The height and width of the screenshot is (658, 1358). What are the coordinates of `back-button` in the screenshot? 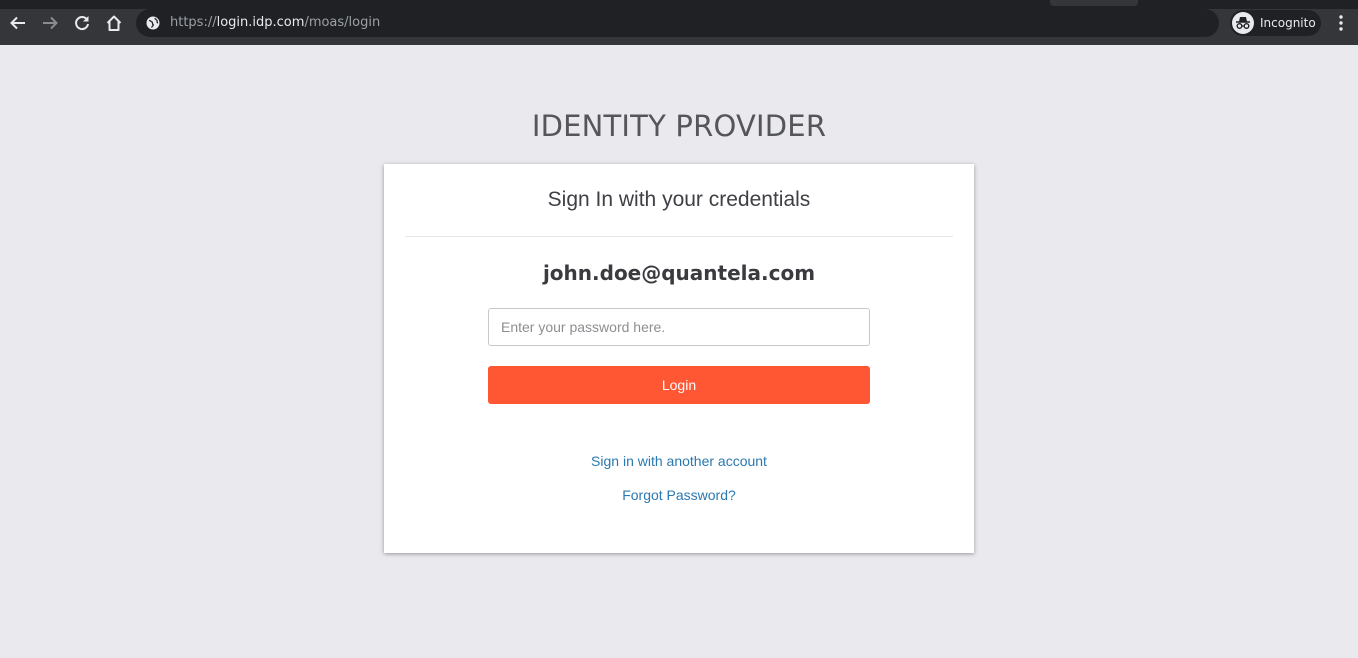 It's located at (18, 23).